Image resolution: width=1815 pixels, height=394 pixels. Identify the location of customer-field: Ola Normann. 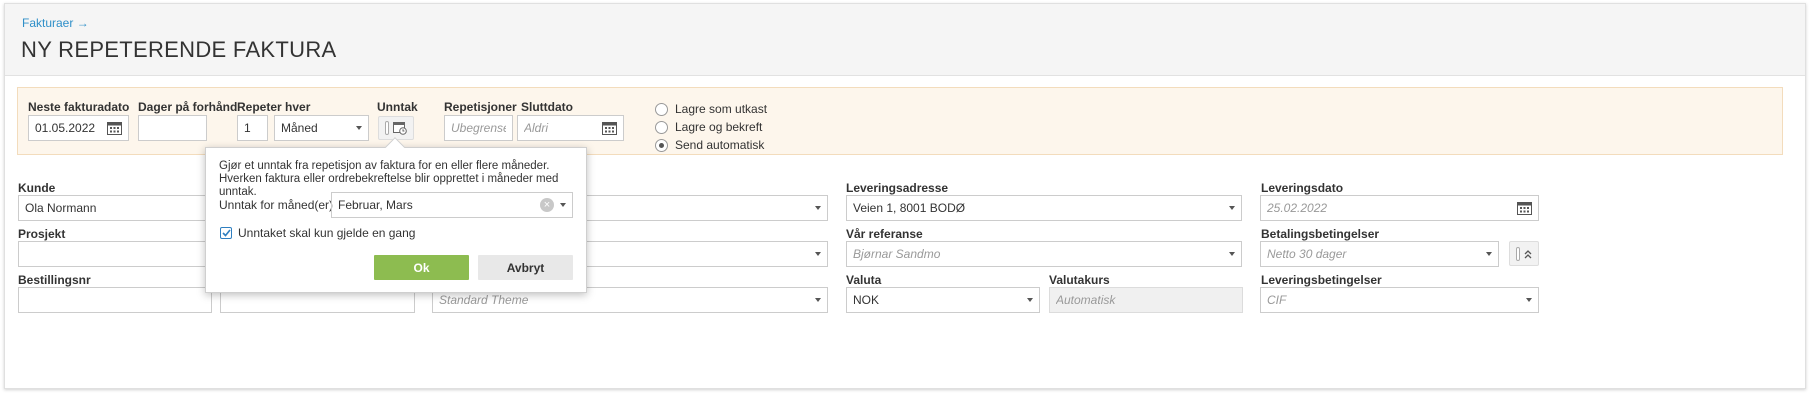
(115, 208).